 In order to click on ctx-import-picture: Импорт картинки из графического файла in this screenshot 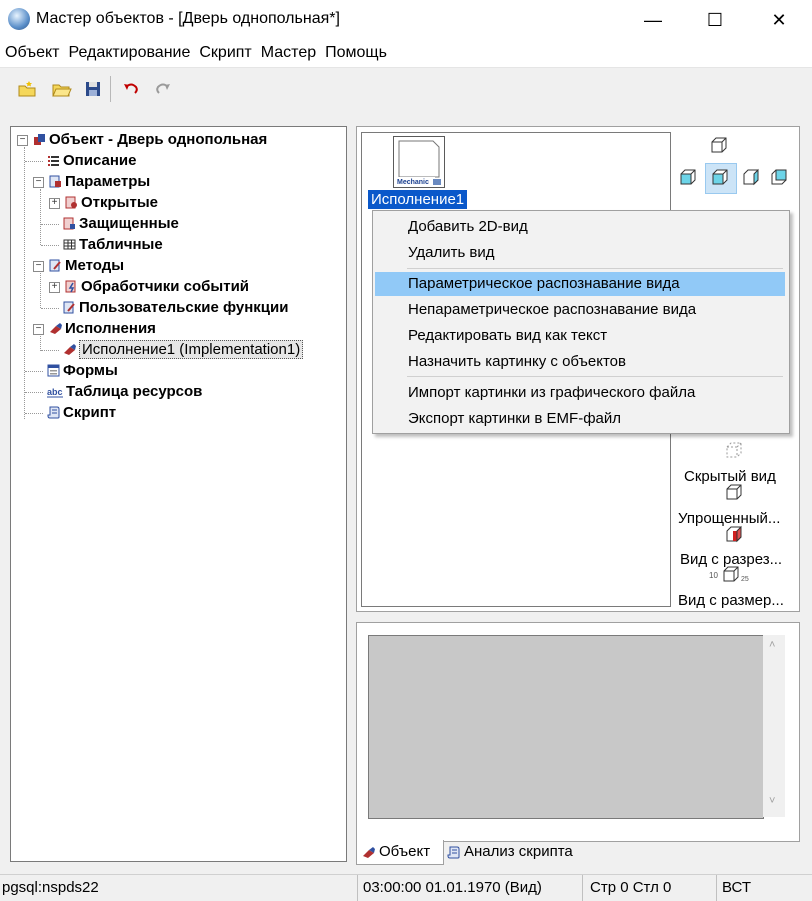, I will do `click(580, 393)`.